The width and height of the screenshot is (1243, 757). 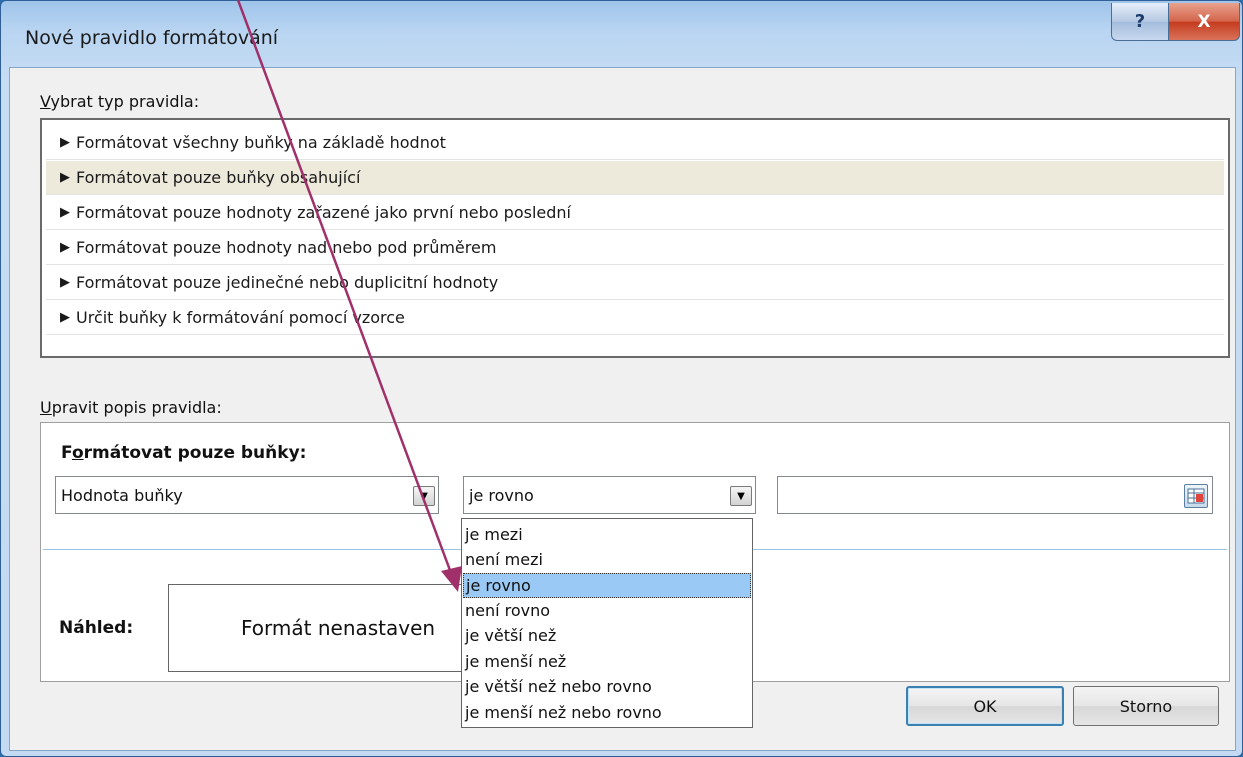 What do you see at coordinates (607, 610) in the screenshot?
I see `operator-option: není rovno` at bounding box center [607, 610].